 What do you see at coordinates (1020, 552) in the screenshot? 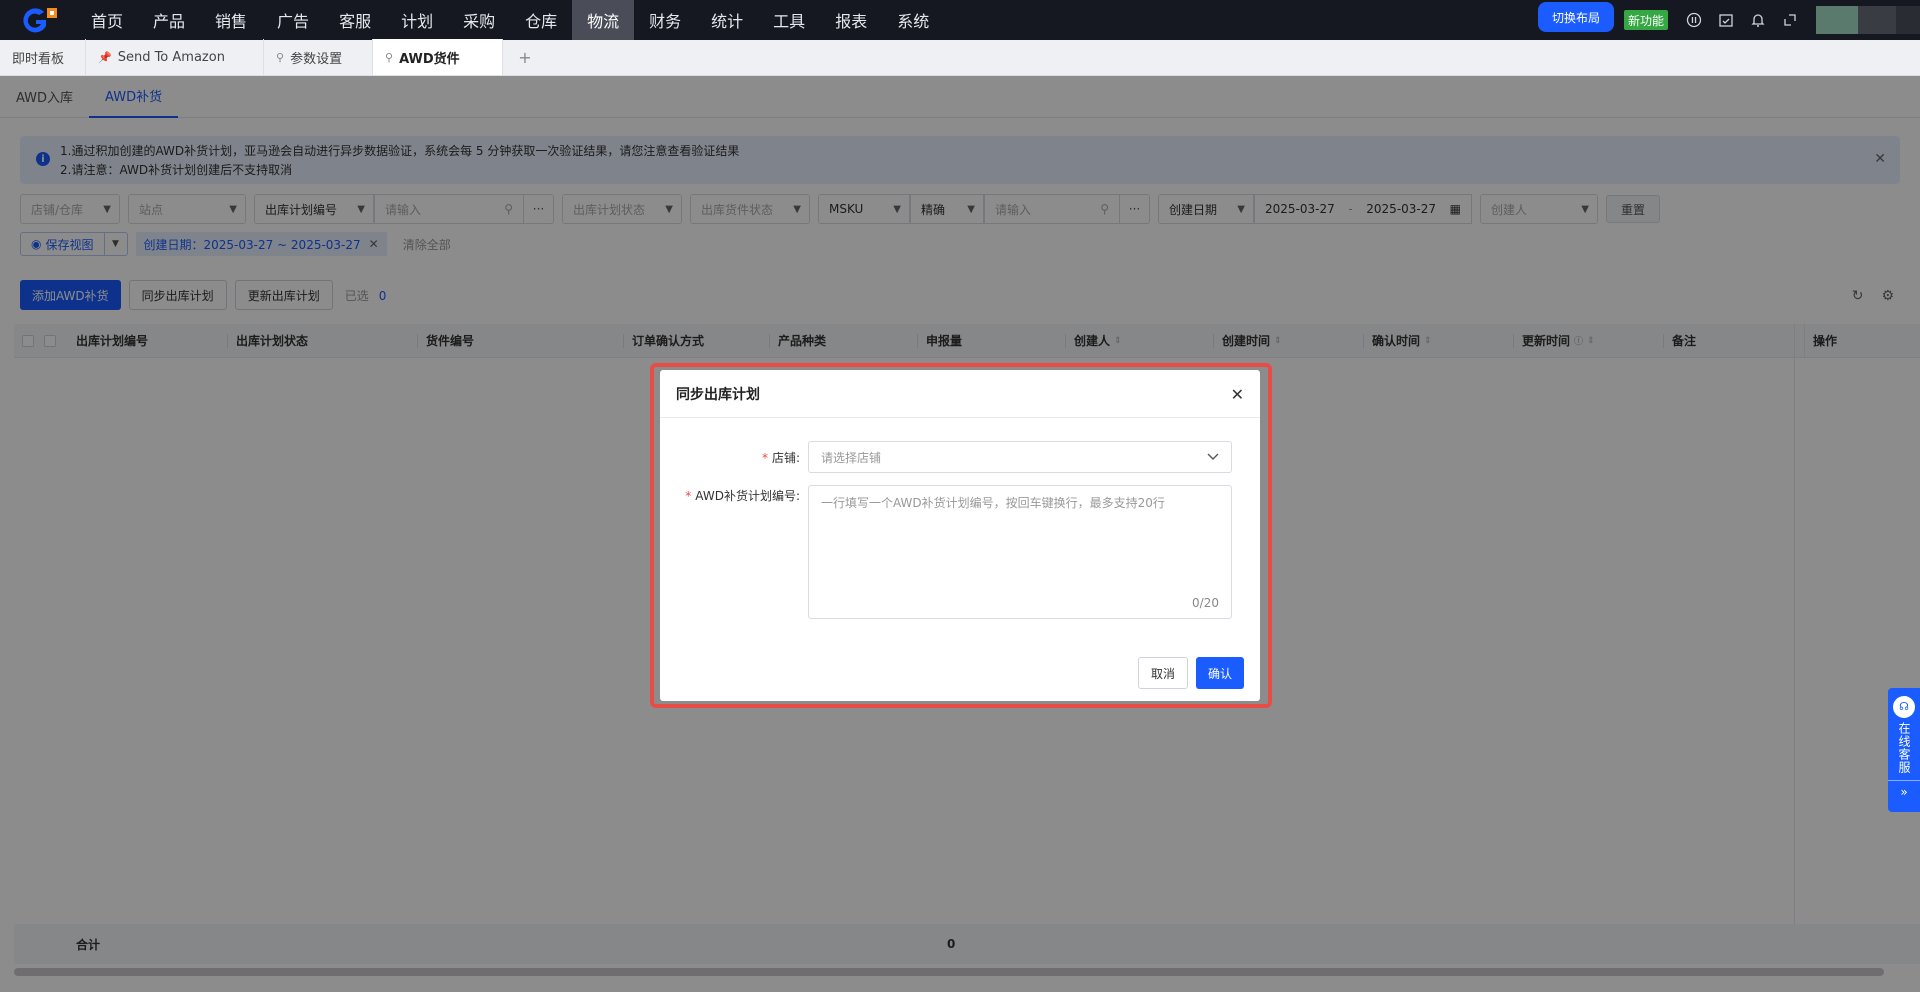
I see `plan-no-textarea: 一行填写一个AWD补货计划编号，按回车键换行，最多支持20行 0/20` at bounding box center [1020, 552].